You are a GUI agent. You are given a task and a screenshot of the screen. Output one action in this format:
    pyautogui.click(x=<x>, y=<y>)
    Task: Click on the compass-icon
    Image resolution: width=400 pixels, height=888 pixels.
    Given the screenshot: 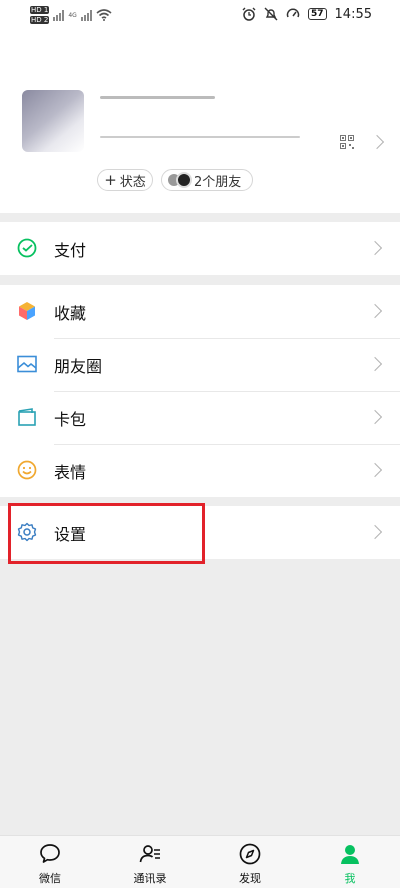 What is the action you would take?
    pyautogui.click(x=250, y=854)
    